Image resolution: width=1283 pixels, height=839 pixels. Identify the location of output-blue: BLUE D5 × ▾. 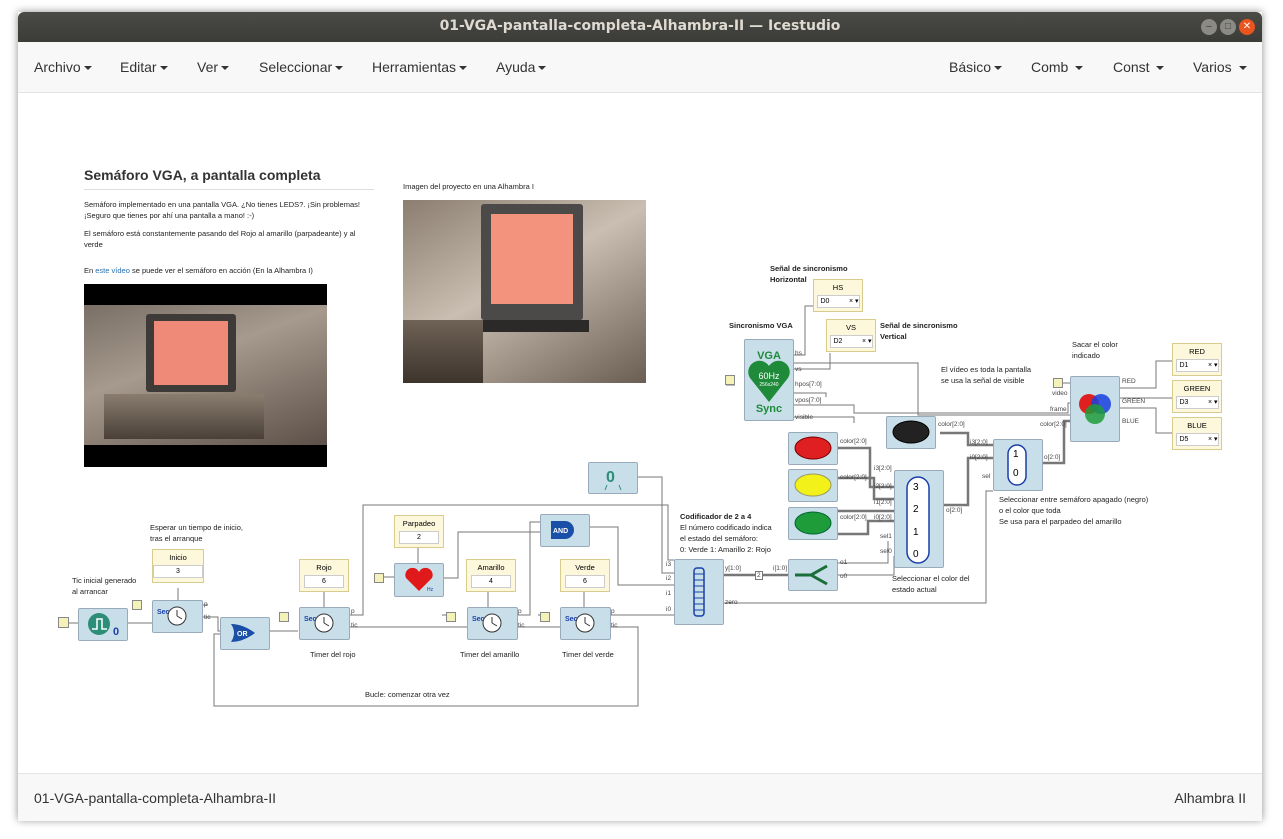
(1197, 433).